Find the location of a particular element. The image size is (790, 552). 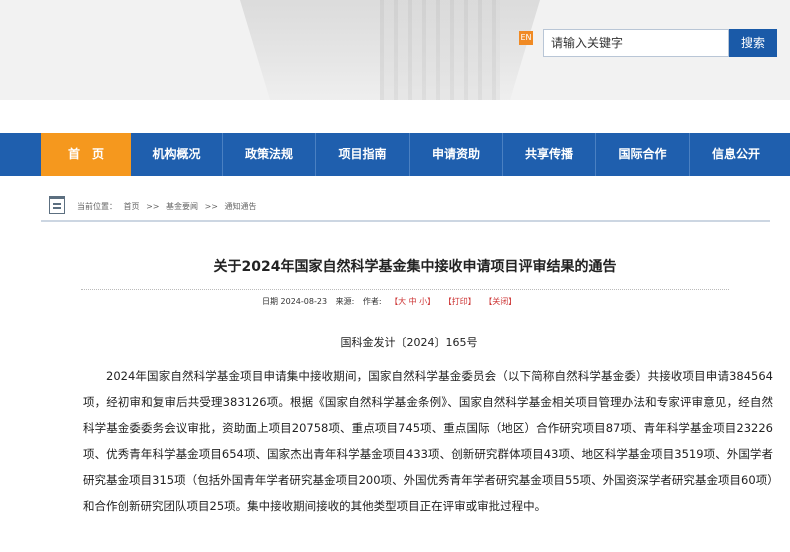

nav-item-policy: 政策法规 is located at coordinates (269, 154).